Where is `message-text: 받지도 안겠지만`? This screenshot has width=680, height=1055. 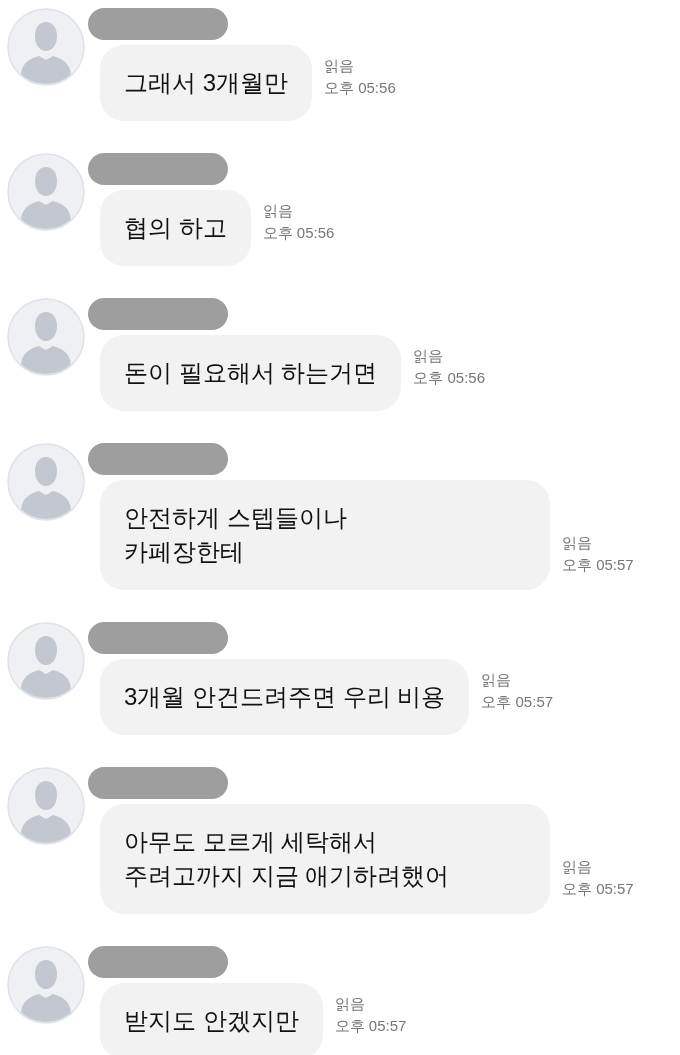
message-text: 받지도 안겠지만 is located at coordinates (211, 1021).